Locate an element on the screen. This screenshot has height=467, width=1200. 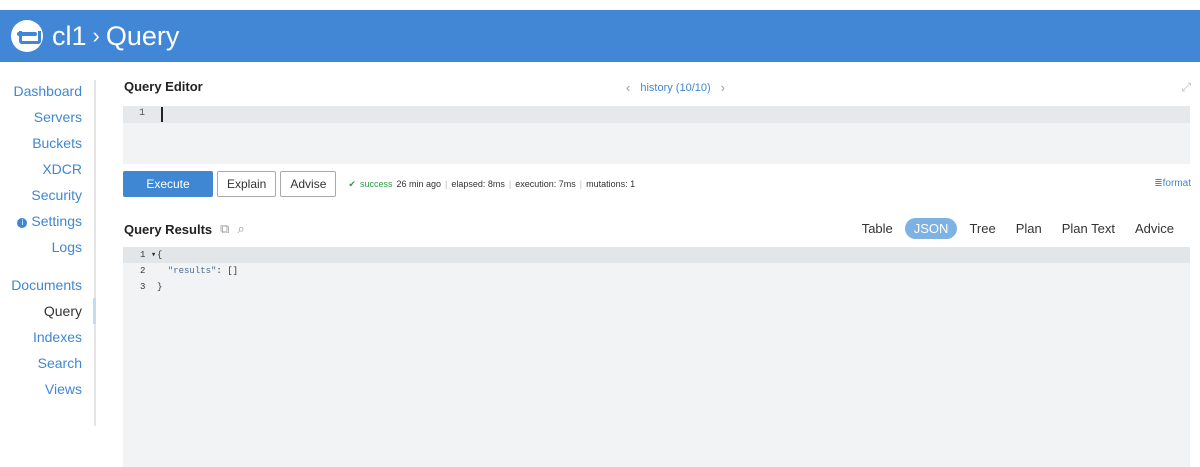
explain-button: Explain is located at coordinates (247, 184).